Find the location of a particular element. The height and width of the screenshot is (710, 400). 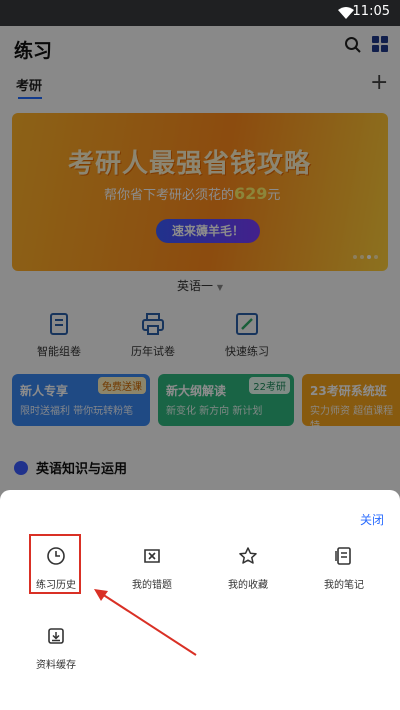

star-icon is located at coordinates (248, 555).